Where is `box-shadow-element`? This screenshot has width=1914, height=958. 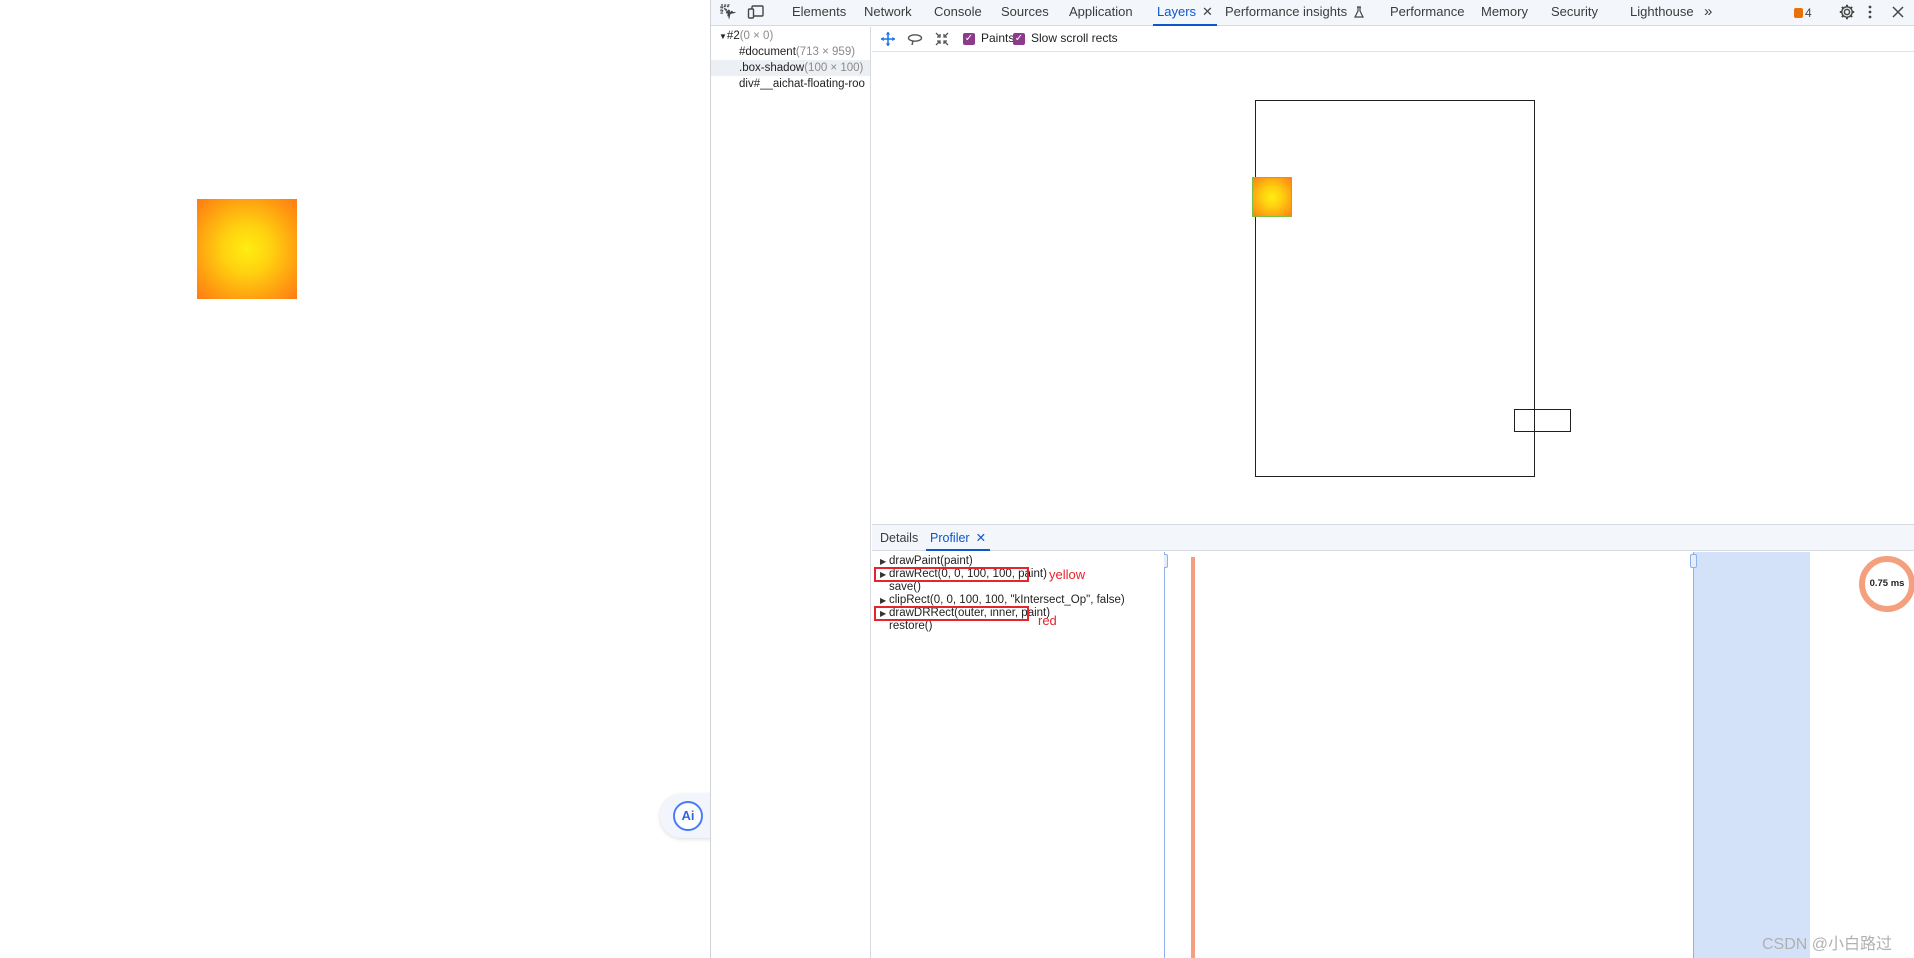 box-shadow-element is located at coordinates (247, 249).